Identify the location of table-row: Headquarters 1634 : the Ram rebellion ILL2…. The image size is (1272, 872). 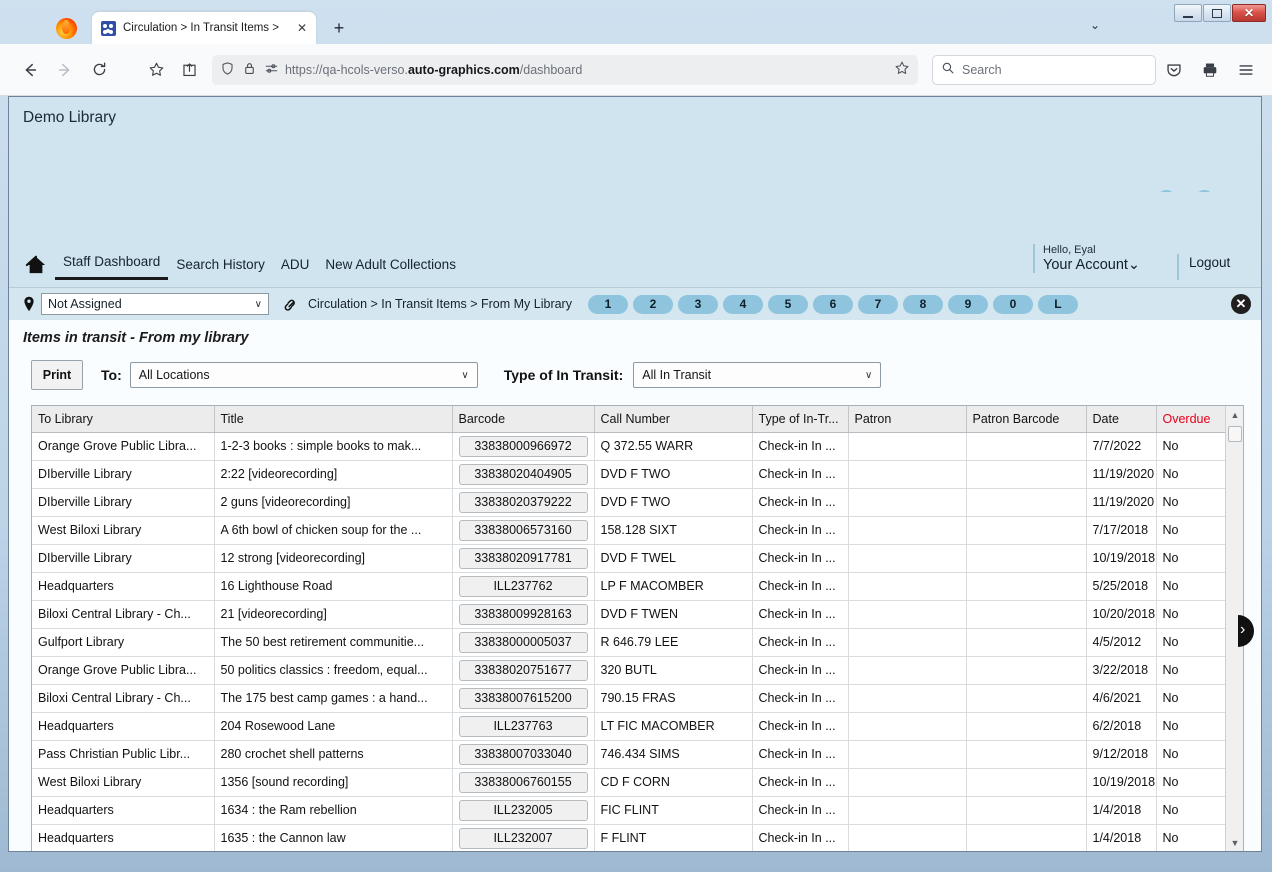
(629, 810).